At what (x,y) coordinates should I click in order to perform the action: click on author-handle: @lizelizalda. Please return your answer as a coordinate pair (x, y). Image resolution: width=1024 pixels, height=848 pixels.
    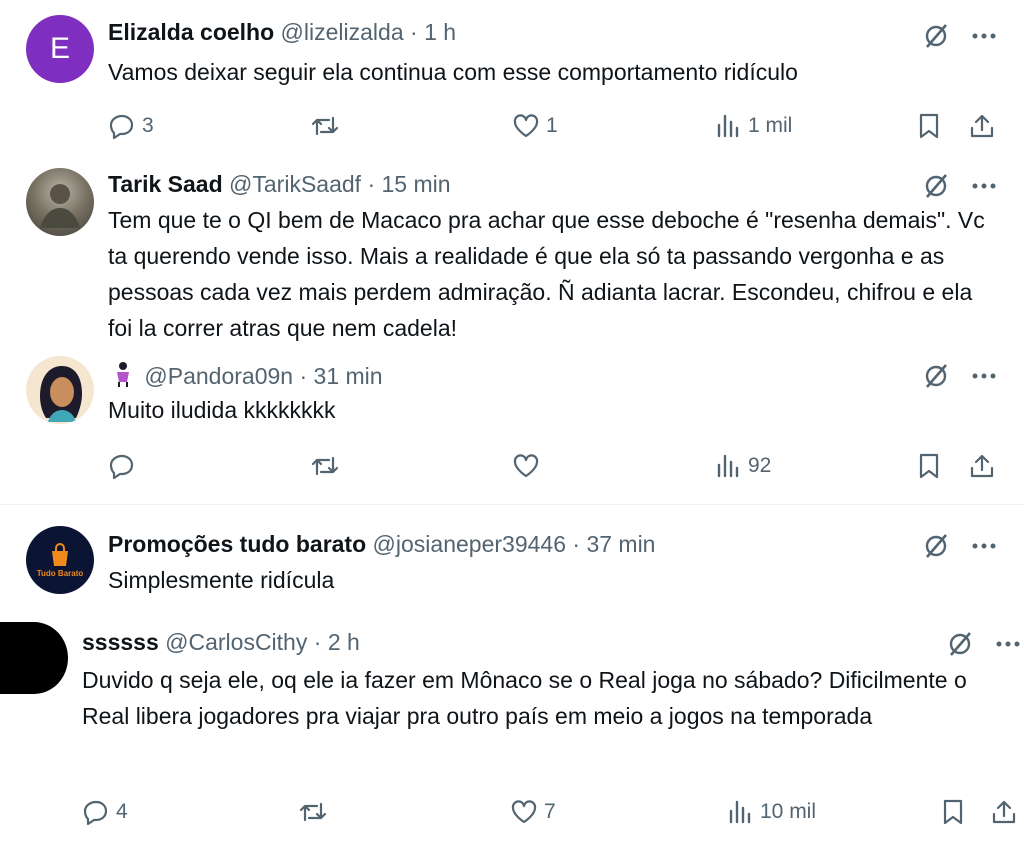
    Looking at the image, I should click on (342, 32).